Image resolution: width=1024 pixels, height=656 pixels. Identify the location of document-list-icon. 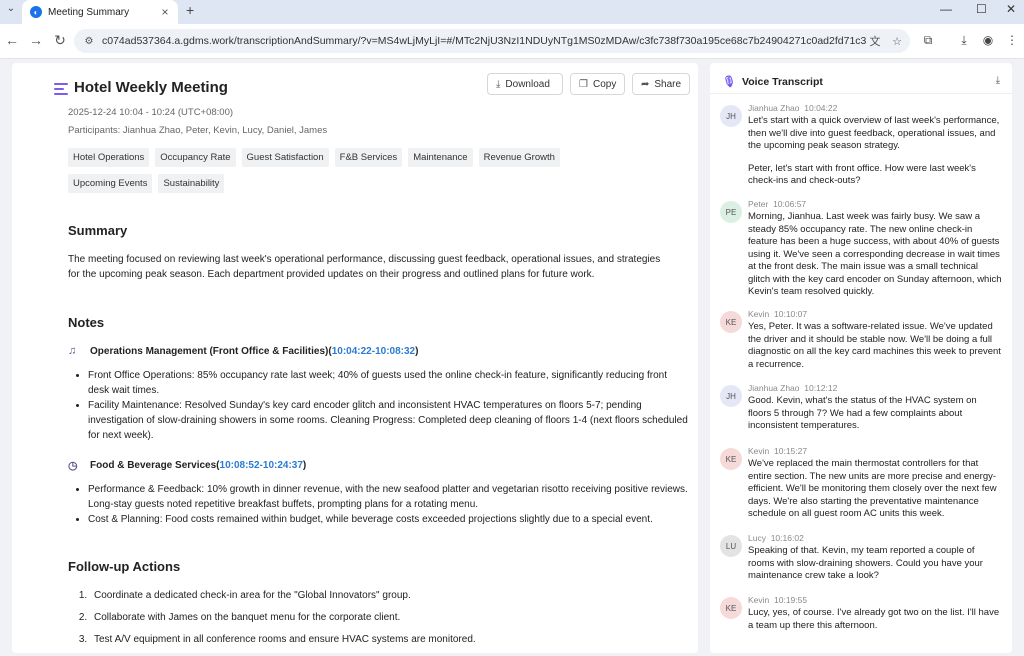
(61, 89).